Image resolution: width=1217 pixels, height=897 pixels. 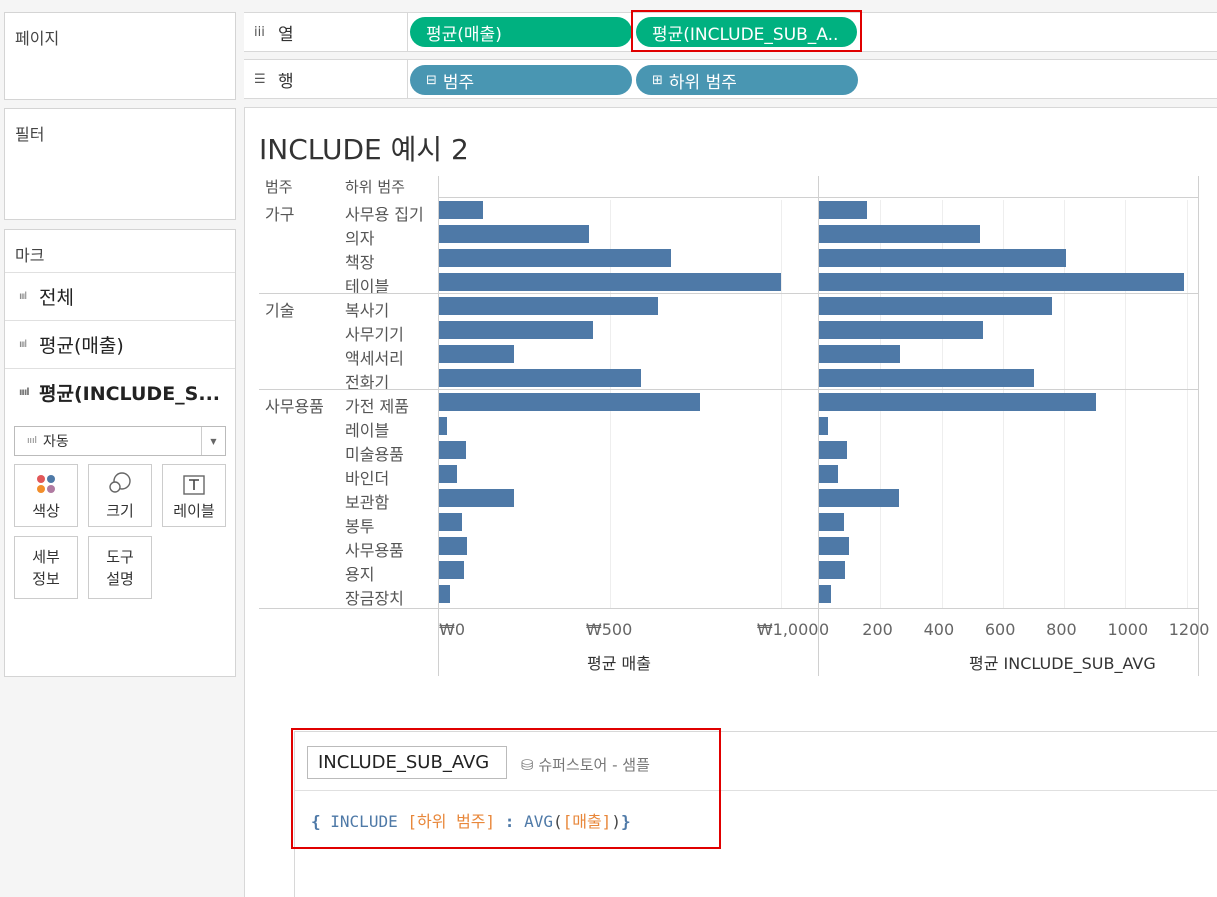 I want to click on rows-shelf: ☰ 행 ⊟ 범주 ⊞ 하위 범주, so click(x=730, y=79).